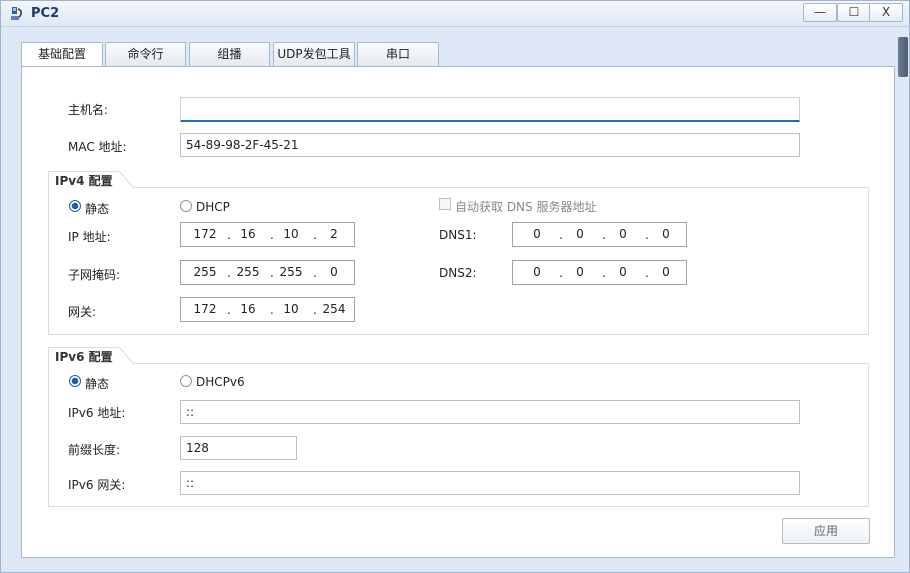 This screenshot has height=573, width=910. I want to click on tab-serial: 串口, so click(398, 54).